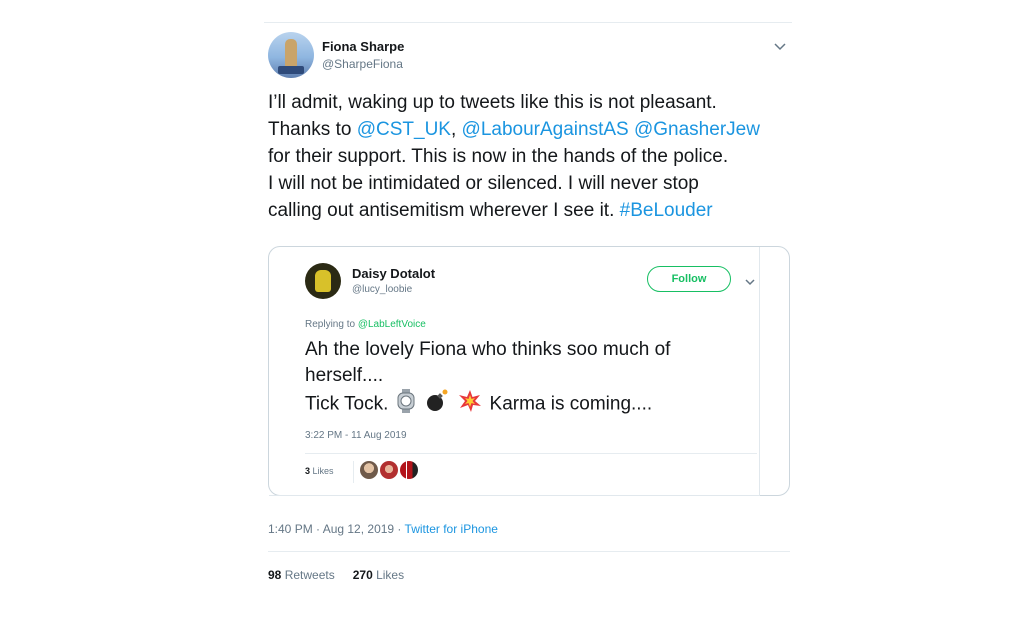 The image size is (1024, 640). I want to click on follow-button: Follow, so click(689, 279).